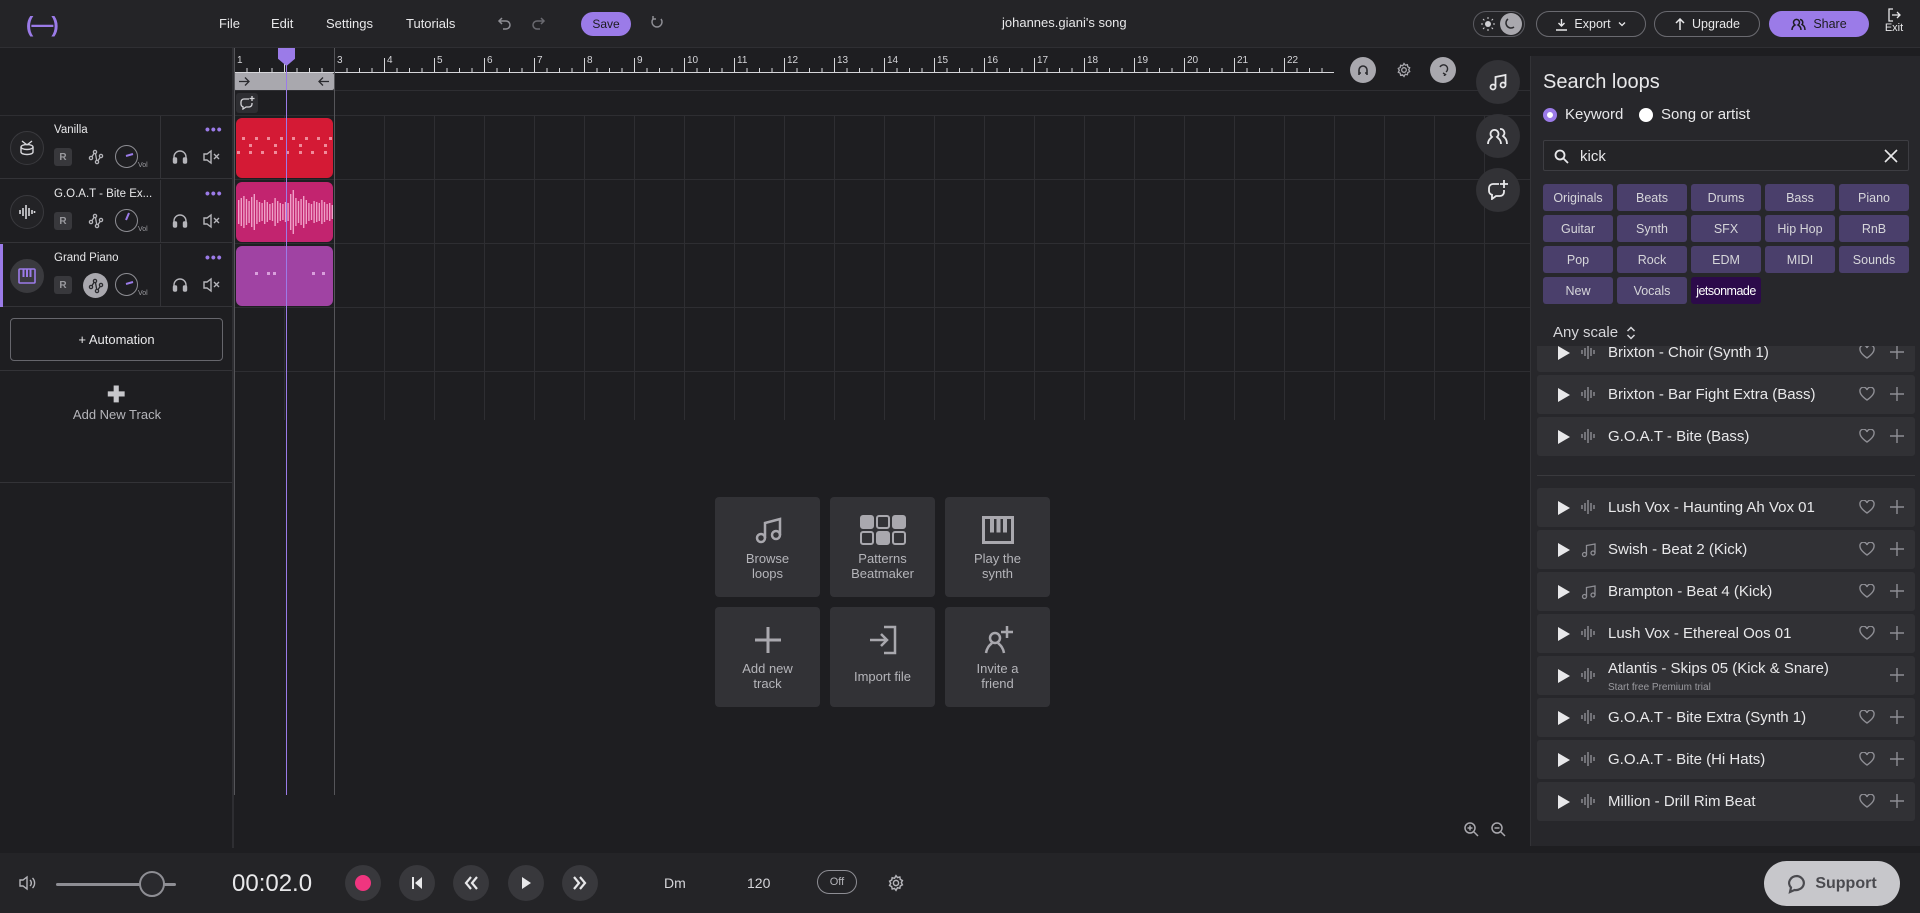 The width and height of the screenshot is (1920, 913). What do you see at coordinates (363, 883) in the screenshot?
I see `record-button` at bounding box center [363, 883].